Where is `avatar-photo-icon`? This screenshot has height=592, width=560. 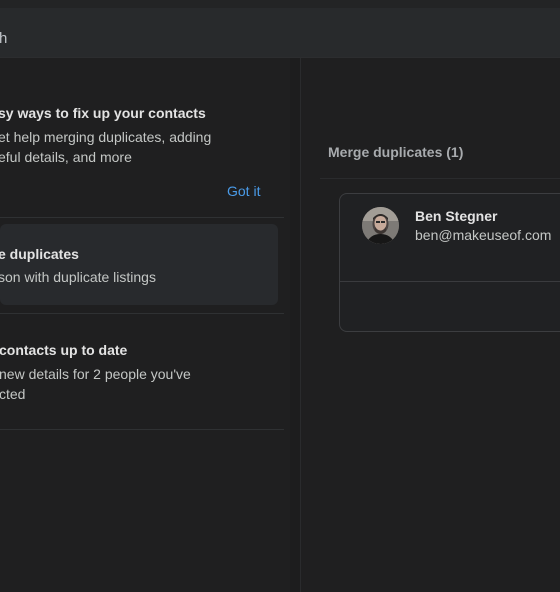
avatar-photo-icon is located at coordinates (380, 225).